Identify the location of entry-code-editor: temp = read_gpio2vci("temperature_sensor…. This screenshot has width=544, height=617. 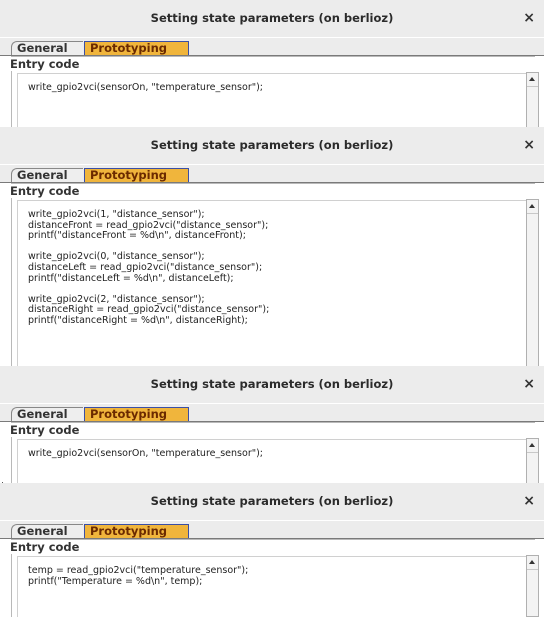
(272, 586).